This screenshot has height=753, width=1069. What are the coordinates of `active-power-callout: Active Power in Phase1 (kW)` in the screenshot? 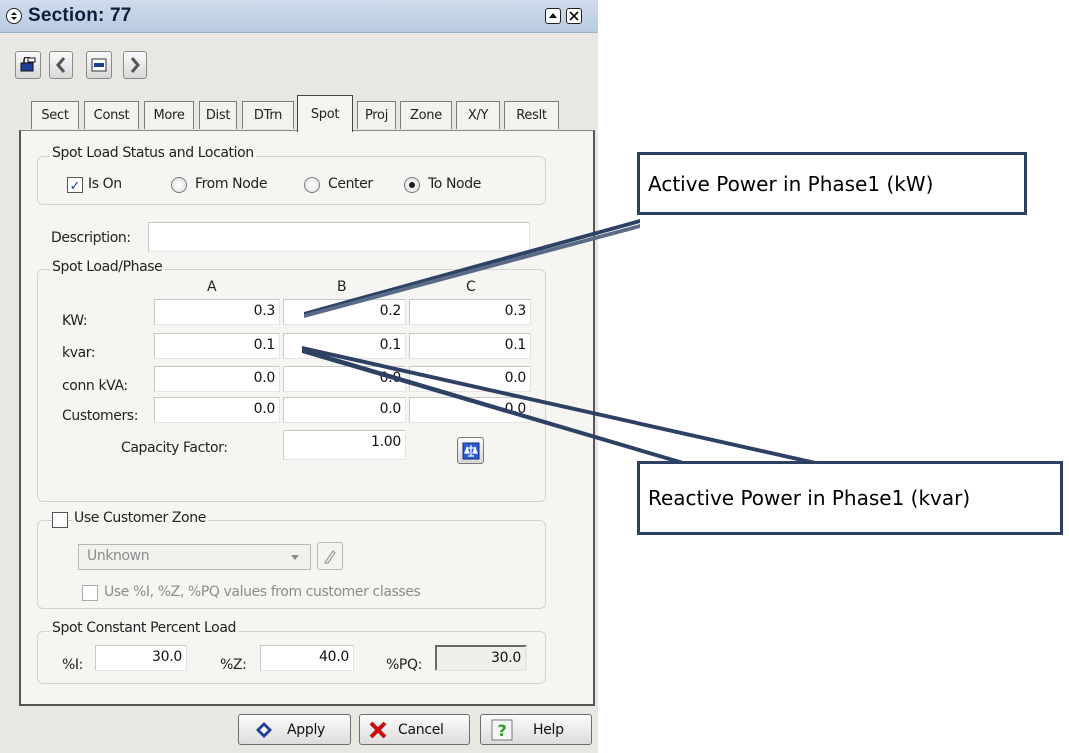 It's located at (832, 183).